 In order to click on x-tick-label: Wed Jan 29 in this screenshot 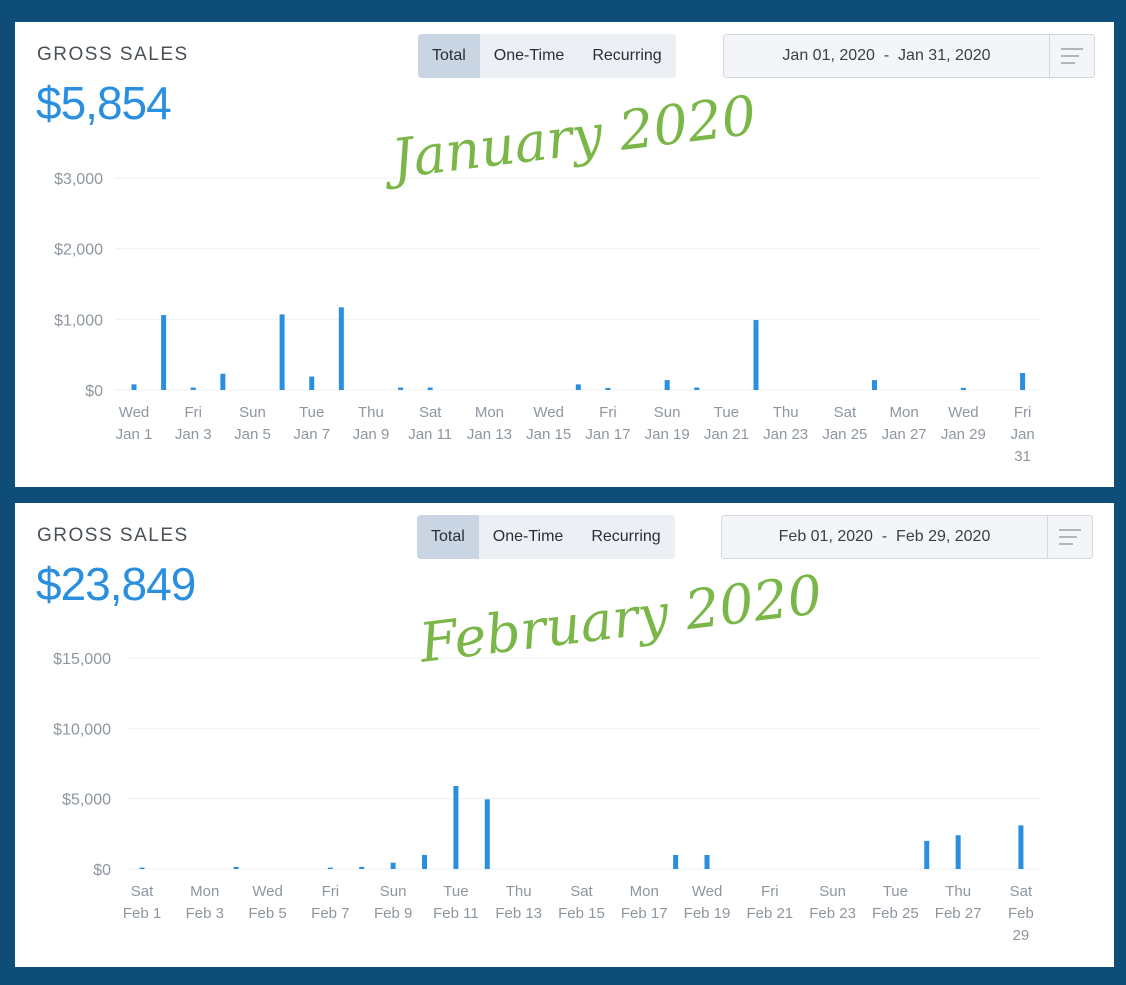, I will do `click(963, 423)`.